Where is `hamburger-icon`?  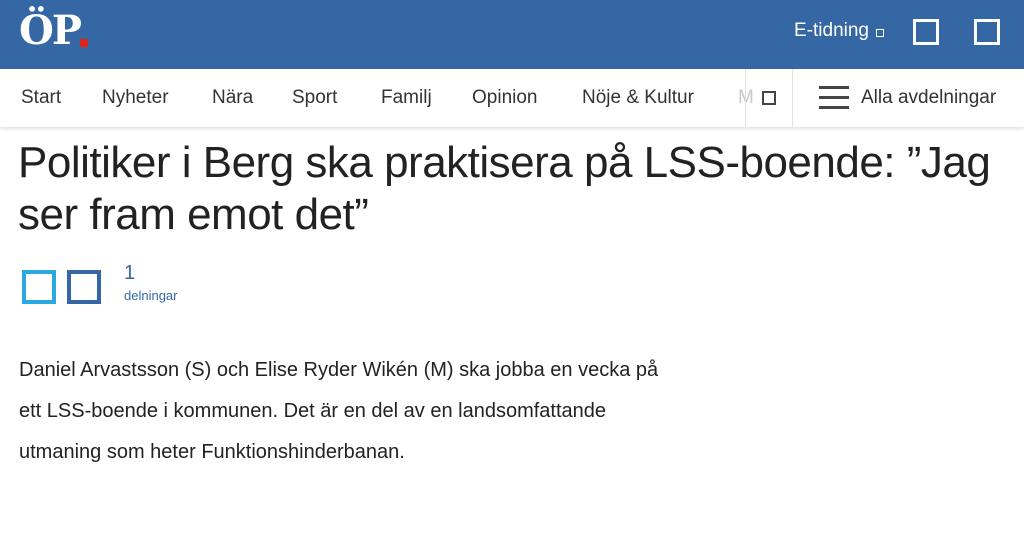 hamburger-icon is located at coordinates (834, 98).